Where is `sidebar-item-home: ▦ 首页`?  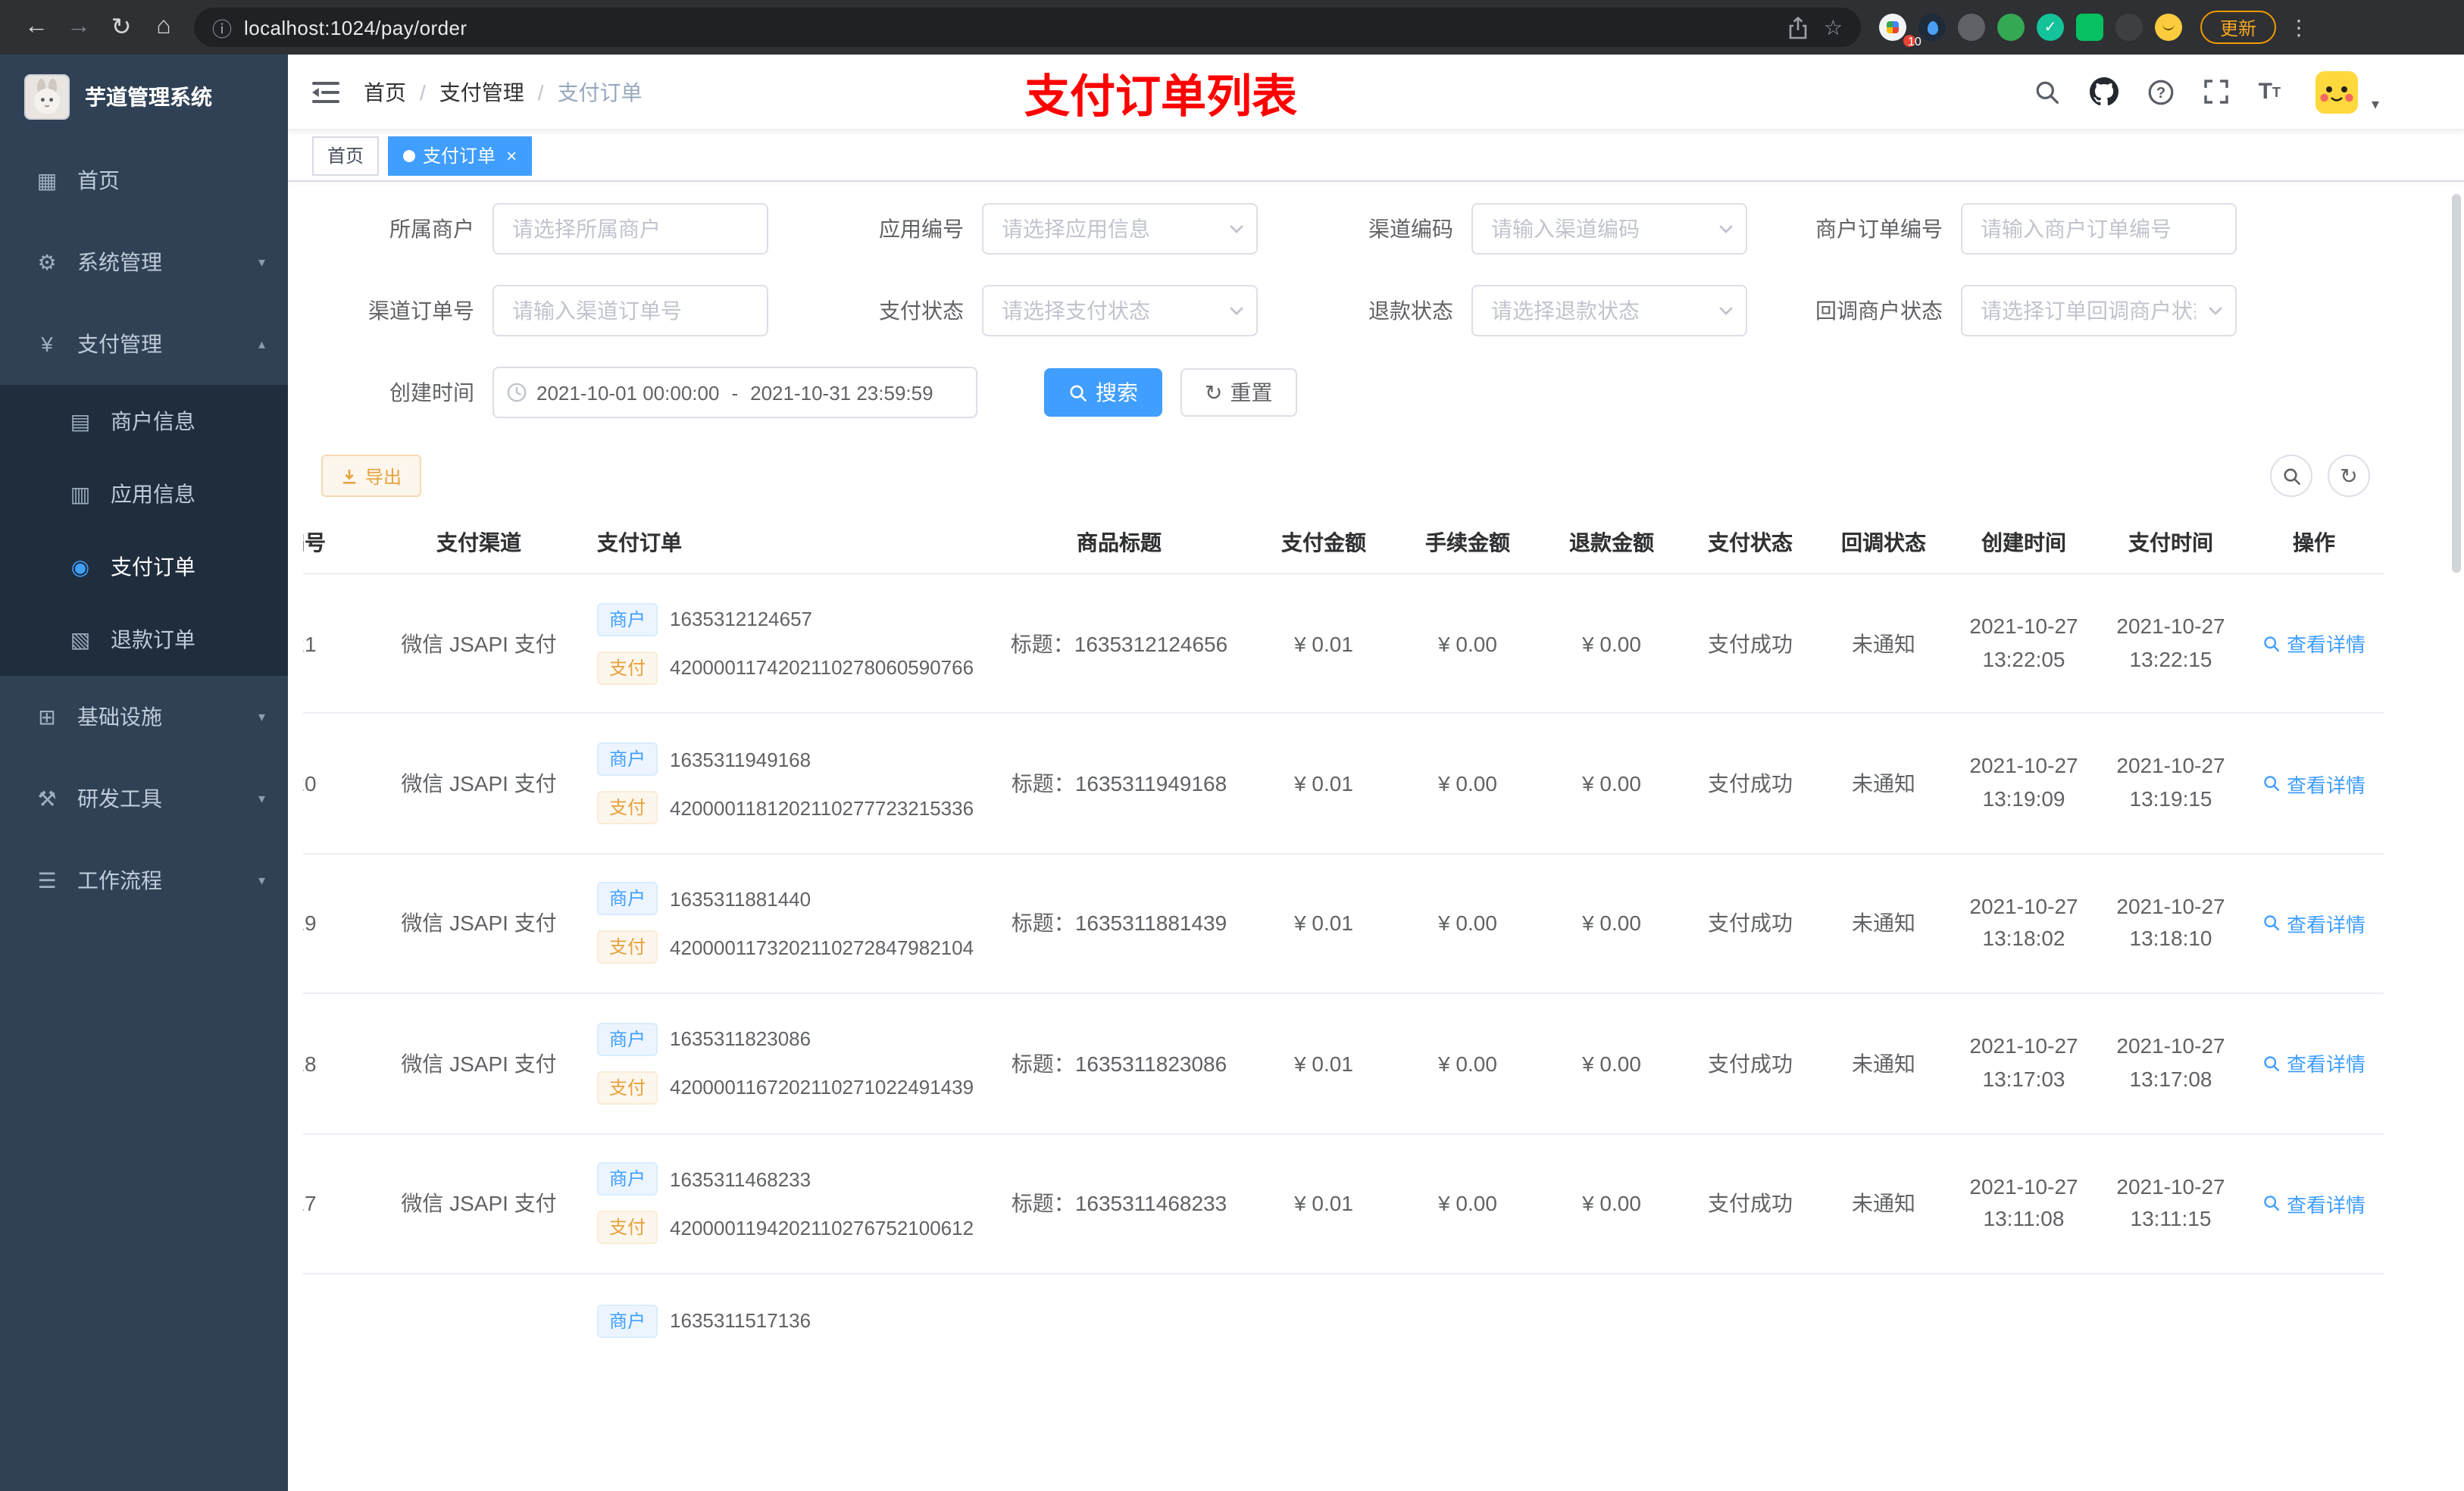 sidebar-item-home: ▦ 首页 is located at coordinates (144, 180).